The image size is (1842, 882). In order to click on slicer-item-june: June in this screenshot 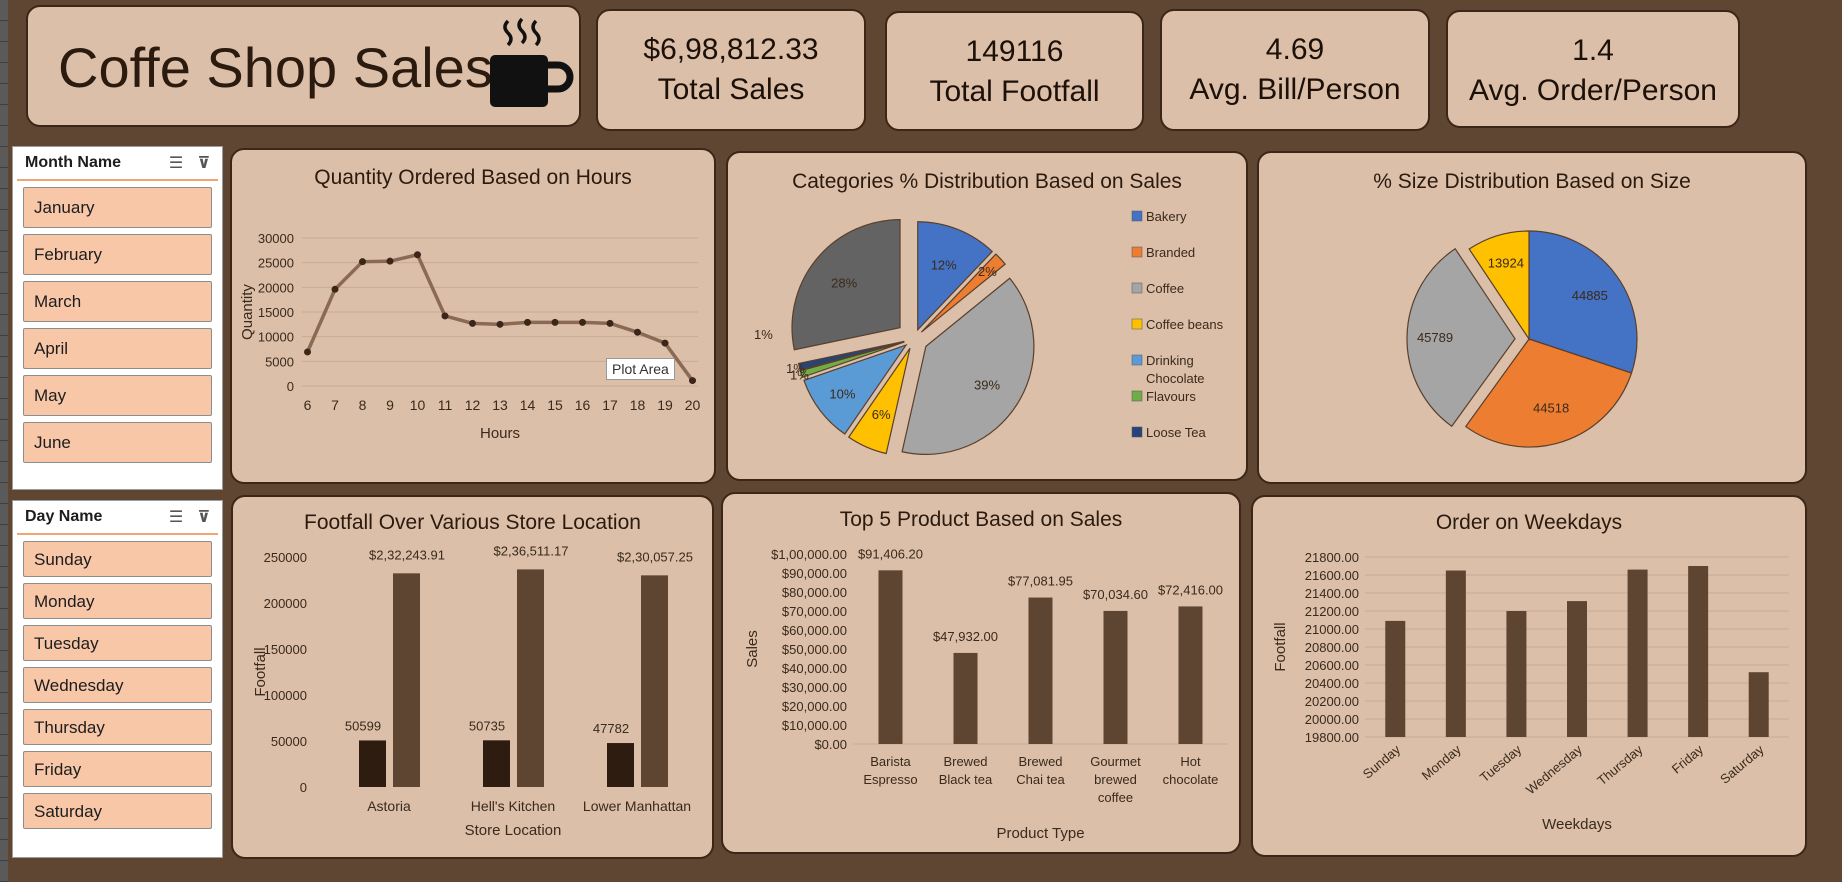, I will do `click(117, 442)`.